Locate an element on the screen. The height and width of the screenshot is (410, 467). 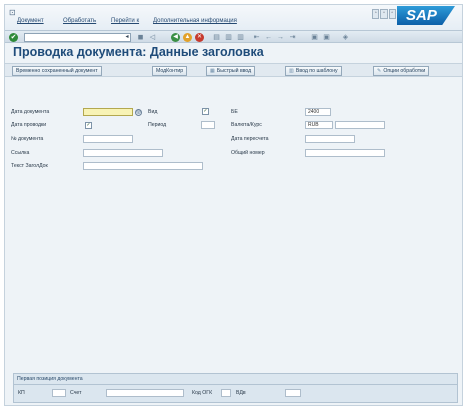
sap-logo: SAP is located at coordinates (426, 15).